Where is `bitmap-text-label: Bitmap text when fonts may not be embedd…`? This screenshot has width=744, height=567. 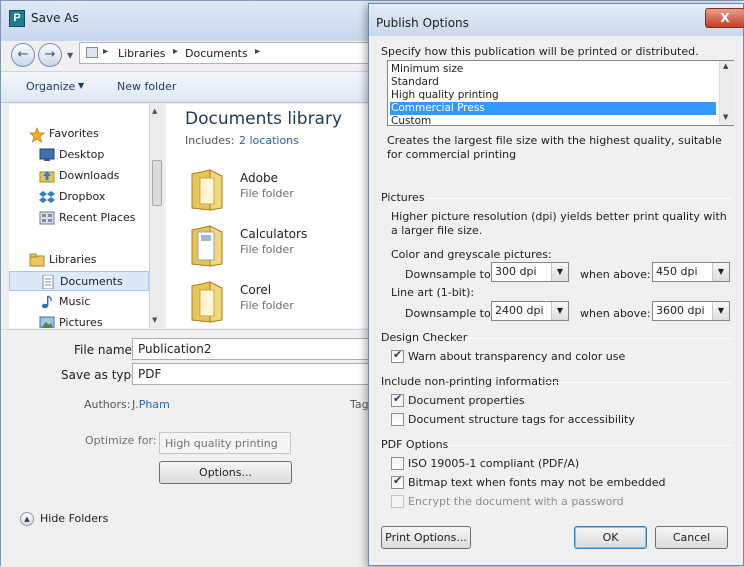
bitmap-text-label: Bitmap text when fonts may not be embedd… is located at coordinates (537, 482).